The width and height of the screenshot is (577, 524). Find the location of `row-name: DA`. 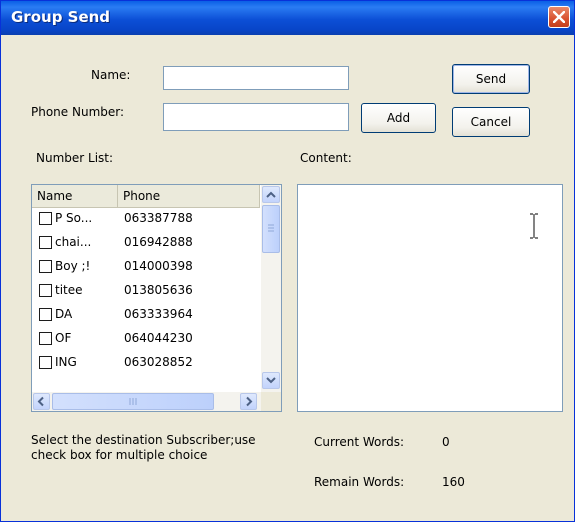

row-name: DA is located at coordinates (64, 314).